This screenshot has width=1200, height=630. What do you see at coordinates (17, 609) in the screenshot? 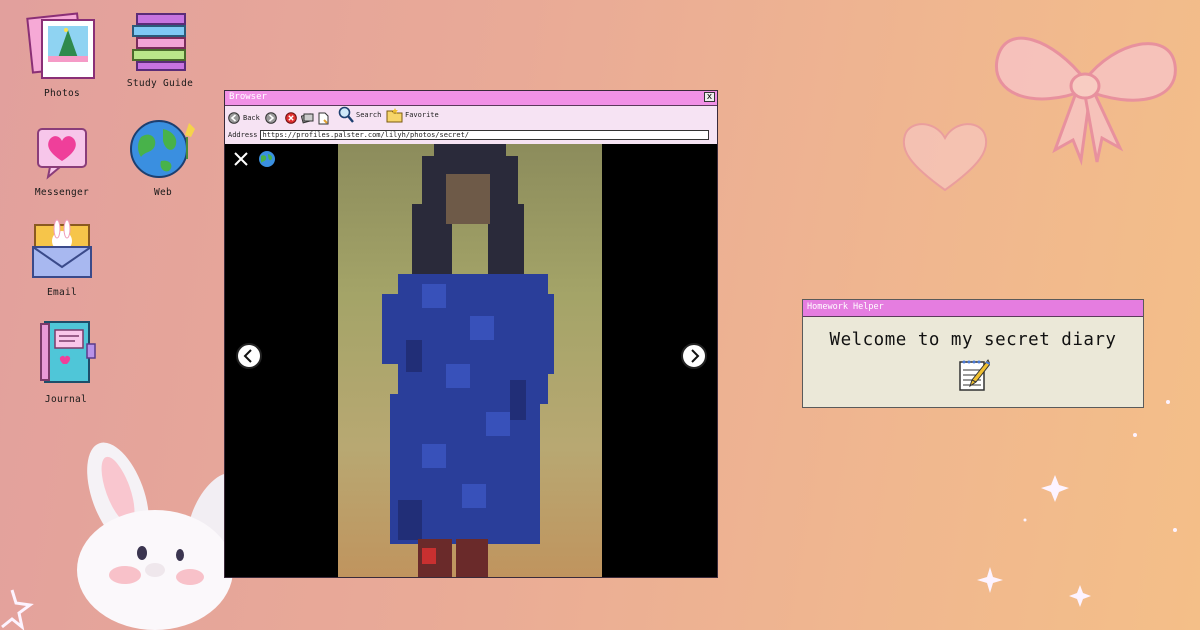
I see `star-outline-decoration` at bounding box center [17, 609].